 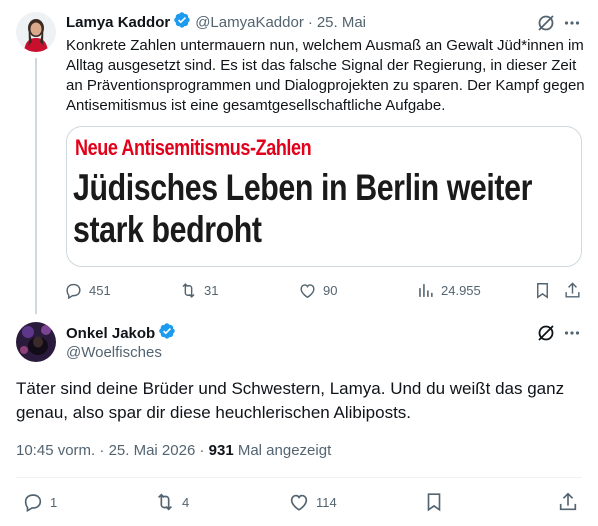 I want to click on display-name: Onkel Jakob, so click(x=110, y=333).